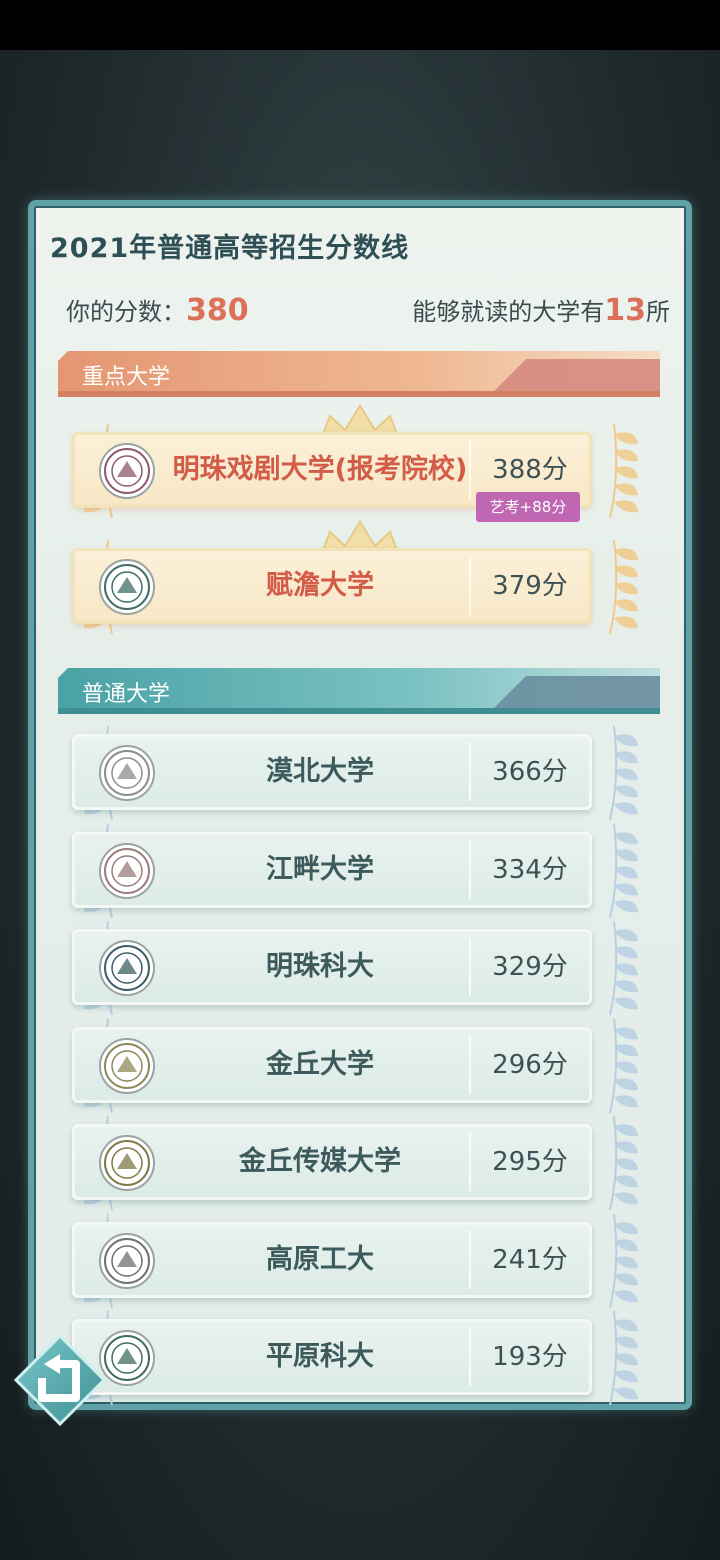  What do you see at coordinates (126, 312) in the screenshot?
I see `your-score-label: 你的分数：` at bounding box center [126, 312].